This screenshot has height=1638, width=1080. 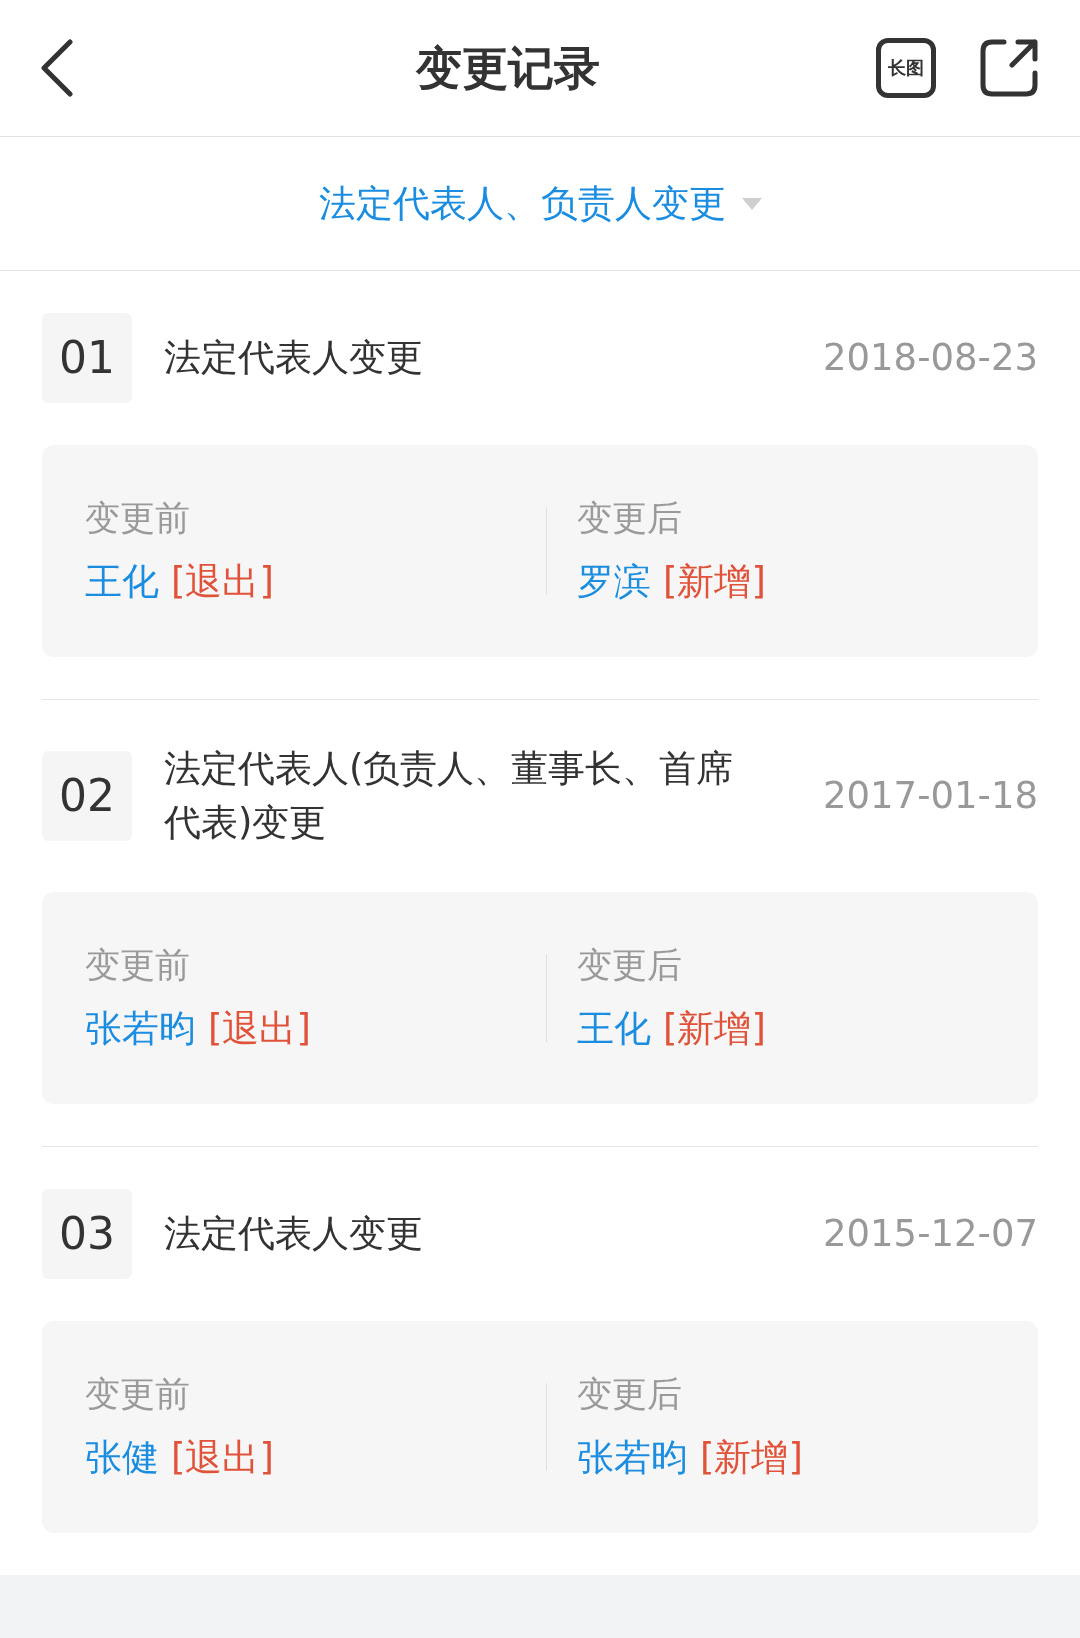 I want to click on long-image-button: 长图, so click(x=906, y=68).